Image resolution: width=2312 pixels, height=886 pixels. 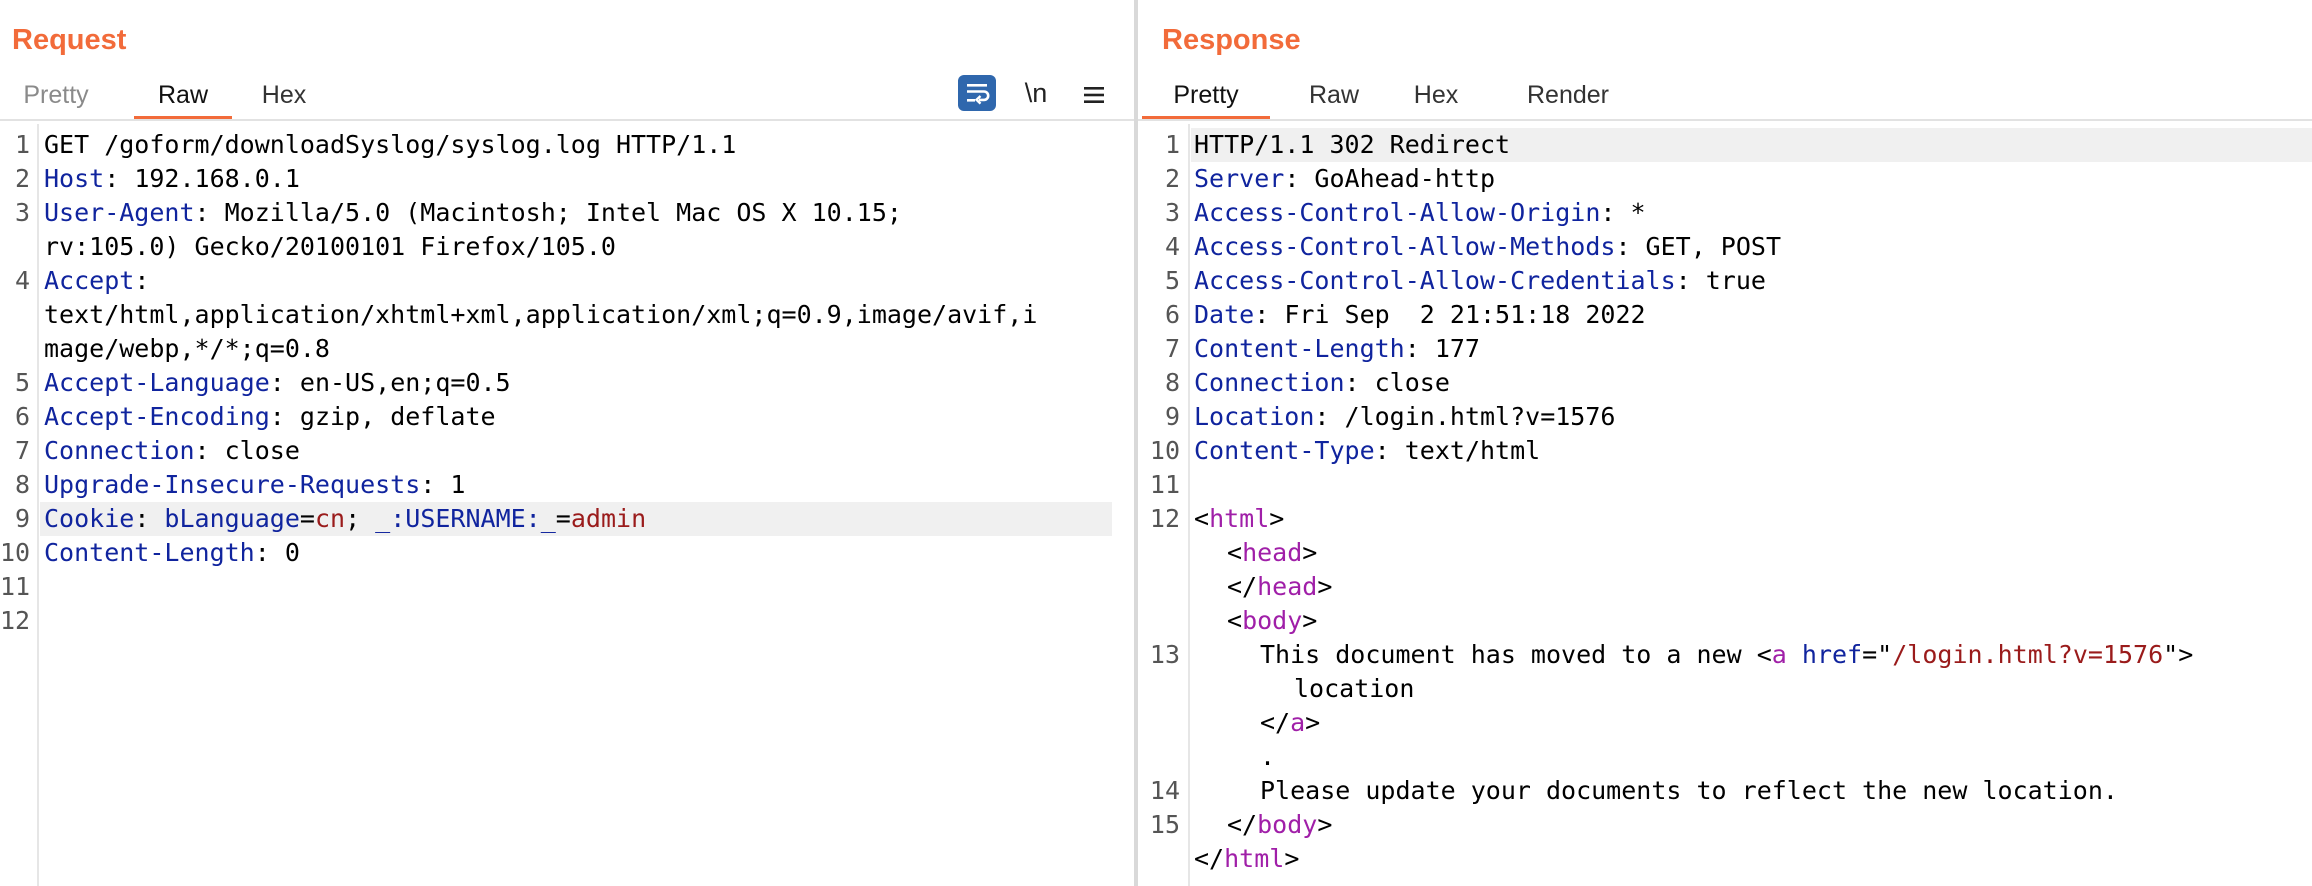 What do you see at coordinates (292, 552) in the screenshot?
I see `header-value: 0` at bounding box center [292, 552].